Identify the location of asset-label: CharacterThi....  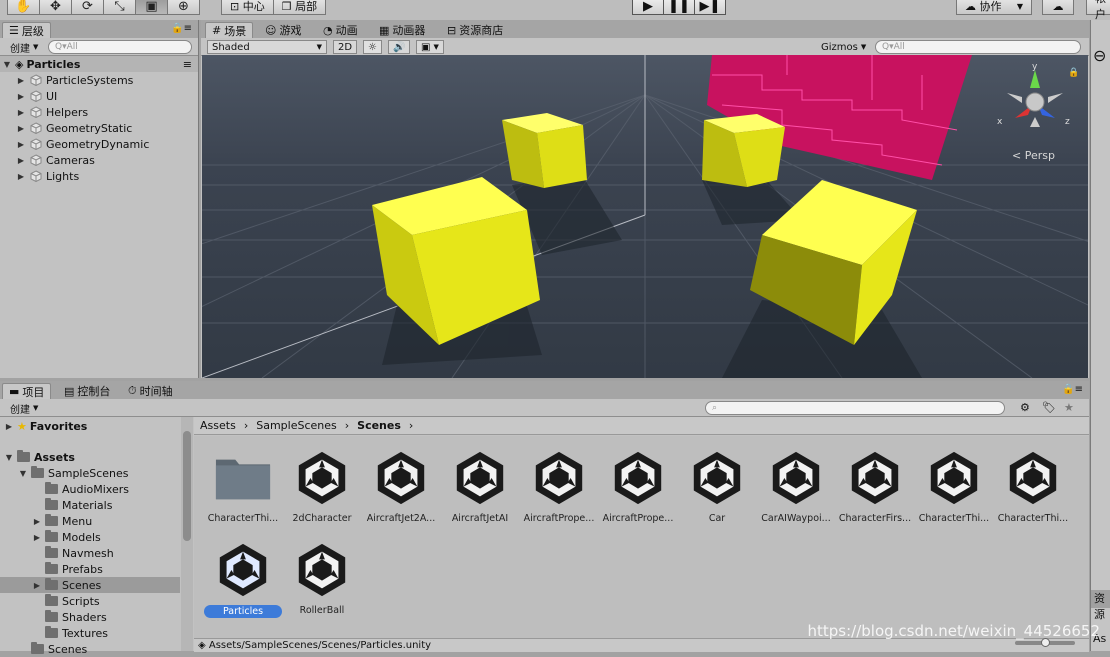
(1033, 518).